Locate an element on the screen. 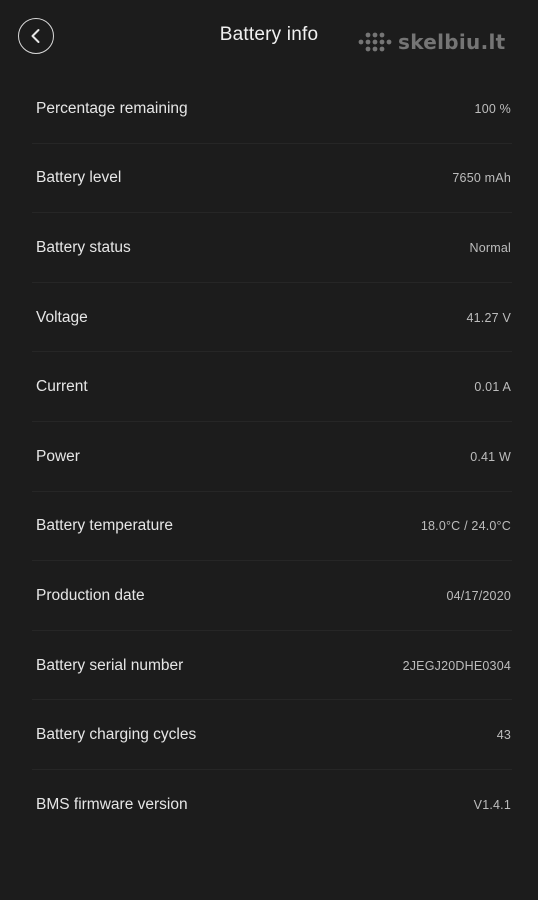 This screenshot has height=900, width=538. row-value: 0.01 A is located at coordinates (492, 387).